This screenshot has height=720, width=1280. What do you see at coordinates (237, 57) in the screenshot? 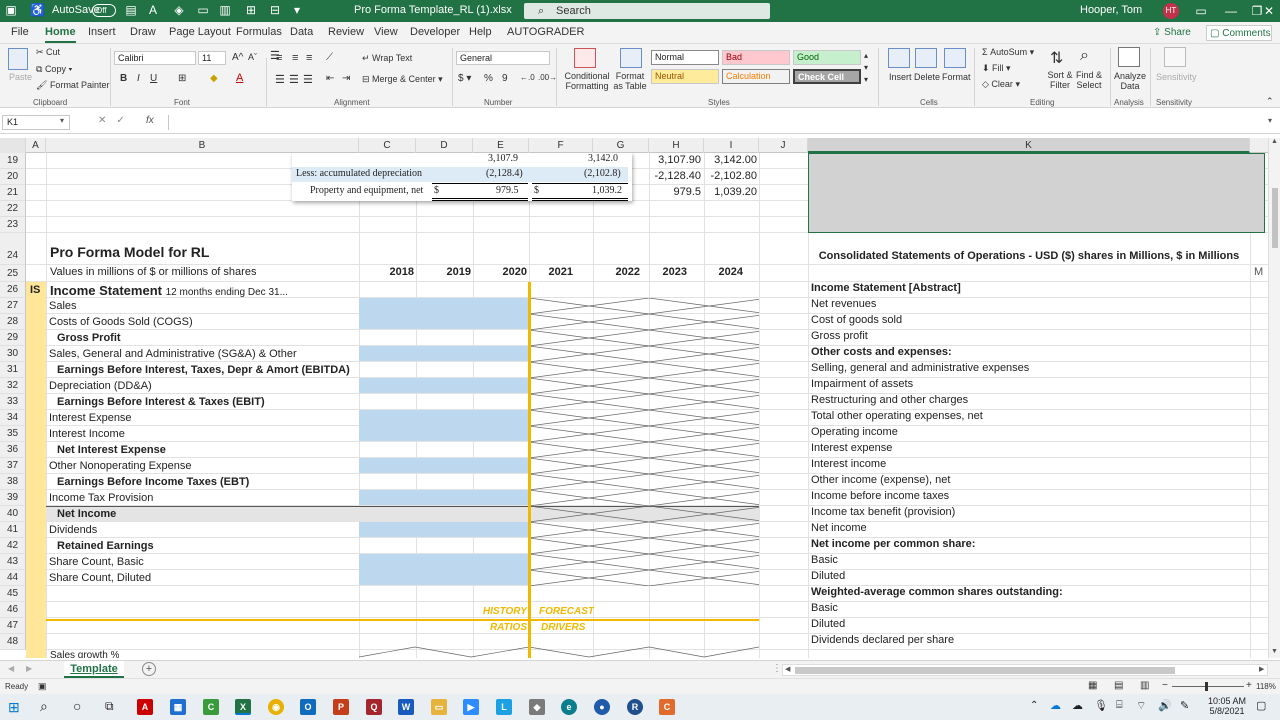
I see `grow-font-icon: A^` at bounding box center [237, 57].